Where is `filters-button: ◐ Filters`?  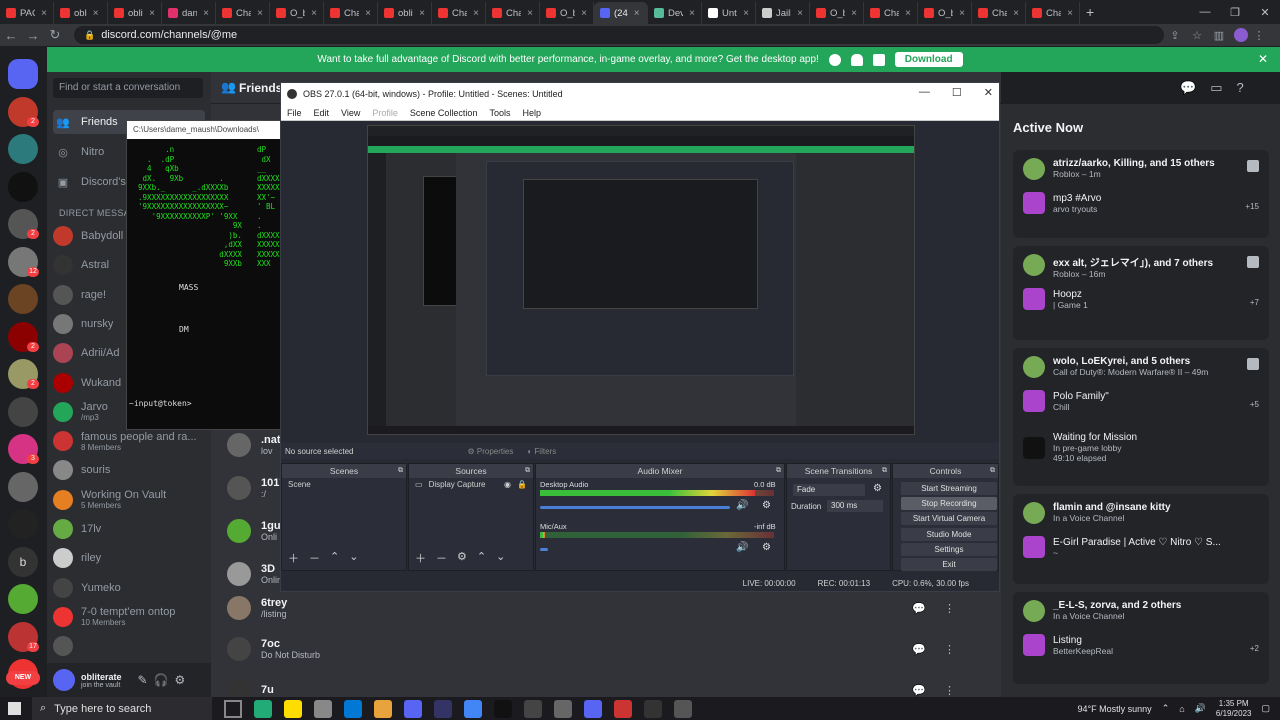
filters-button: ◐ Filters is located at coordinates (541, 451).